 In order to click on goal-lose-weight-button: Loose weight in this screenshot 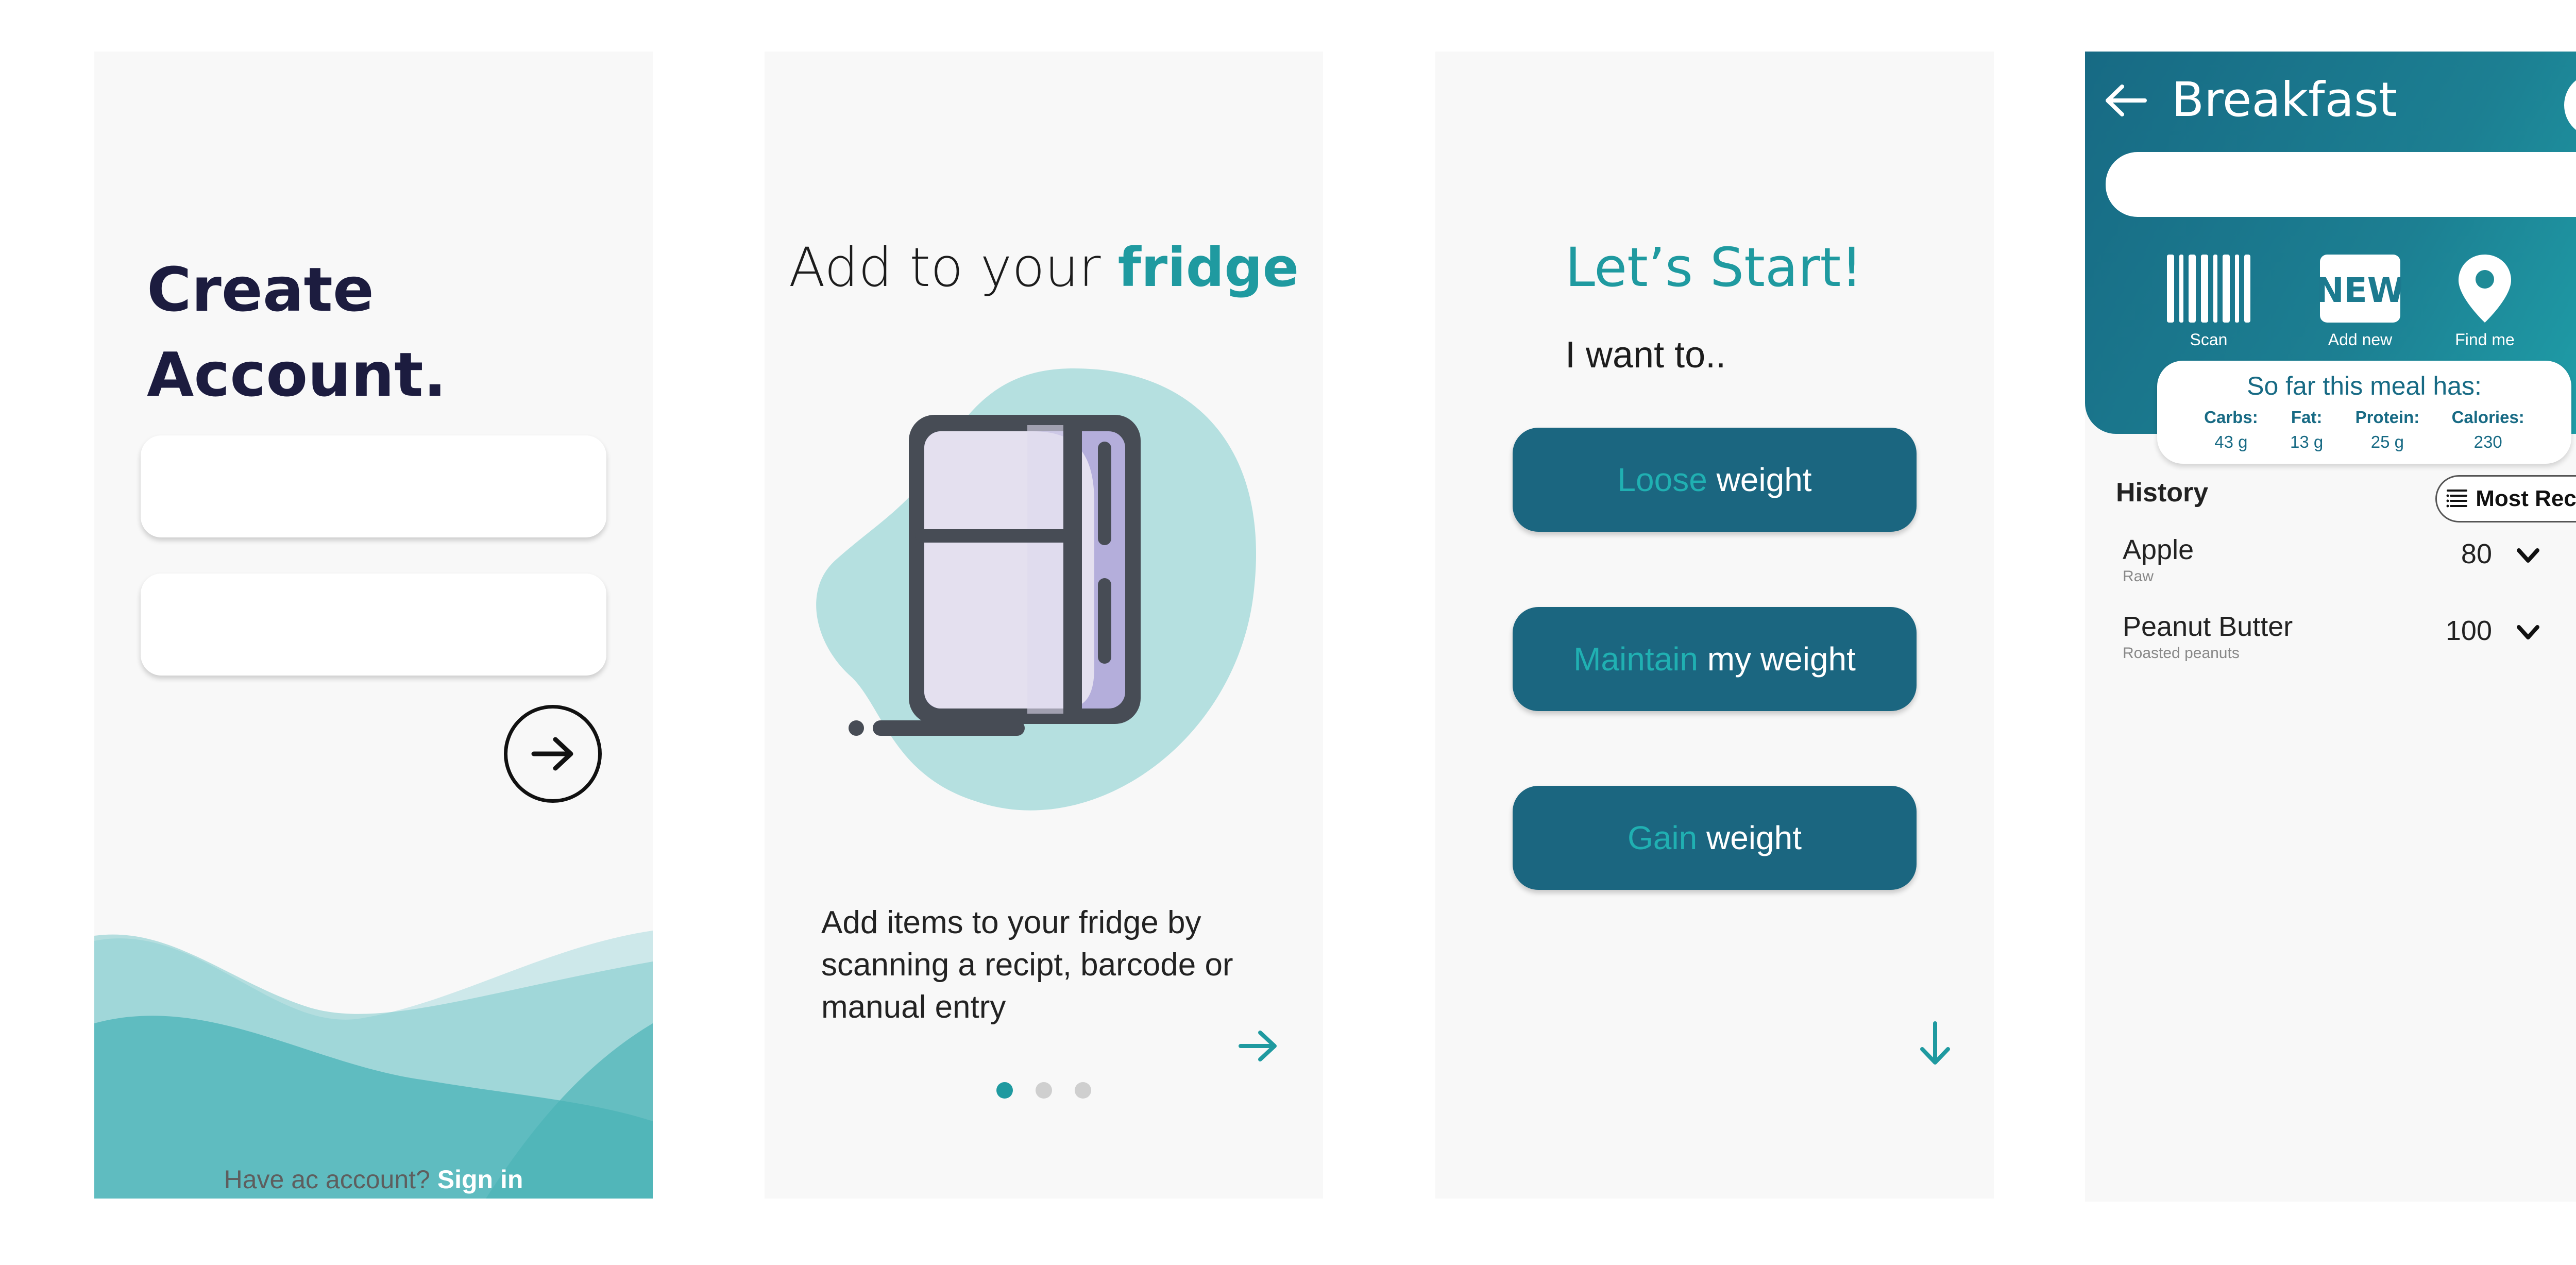, I will do `click(1715, 480)`.